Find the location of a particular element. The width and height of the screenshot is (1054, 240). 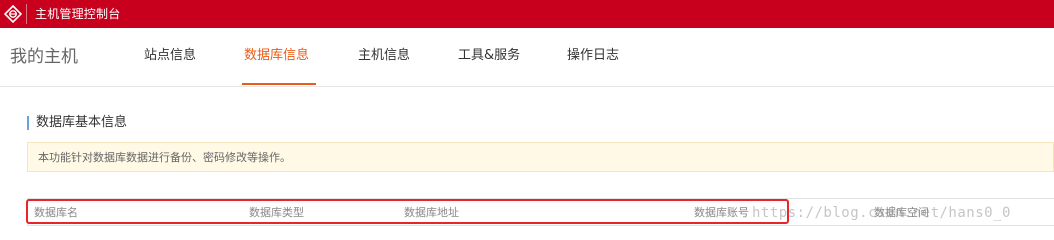

top-title-bar: 主机管理控制台 is located at coordinates (527, 14).